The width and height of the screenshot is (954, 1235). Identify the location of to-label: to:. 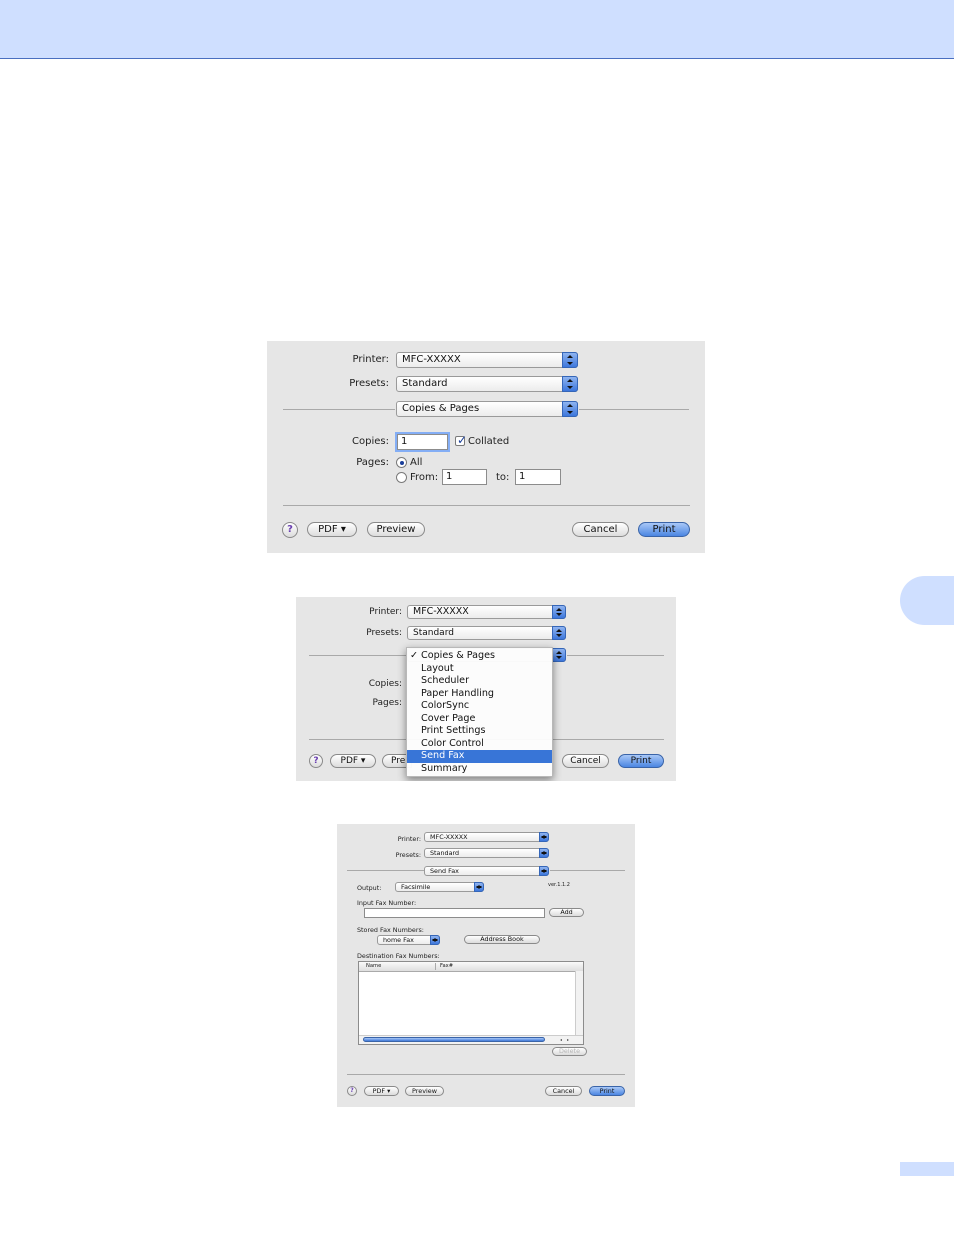
(503, 477).